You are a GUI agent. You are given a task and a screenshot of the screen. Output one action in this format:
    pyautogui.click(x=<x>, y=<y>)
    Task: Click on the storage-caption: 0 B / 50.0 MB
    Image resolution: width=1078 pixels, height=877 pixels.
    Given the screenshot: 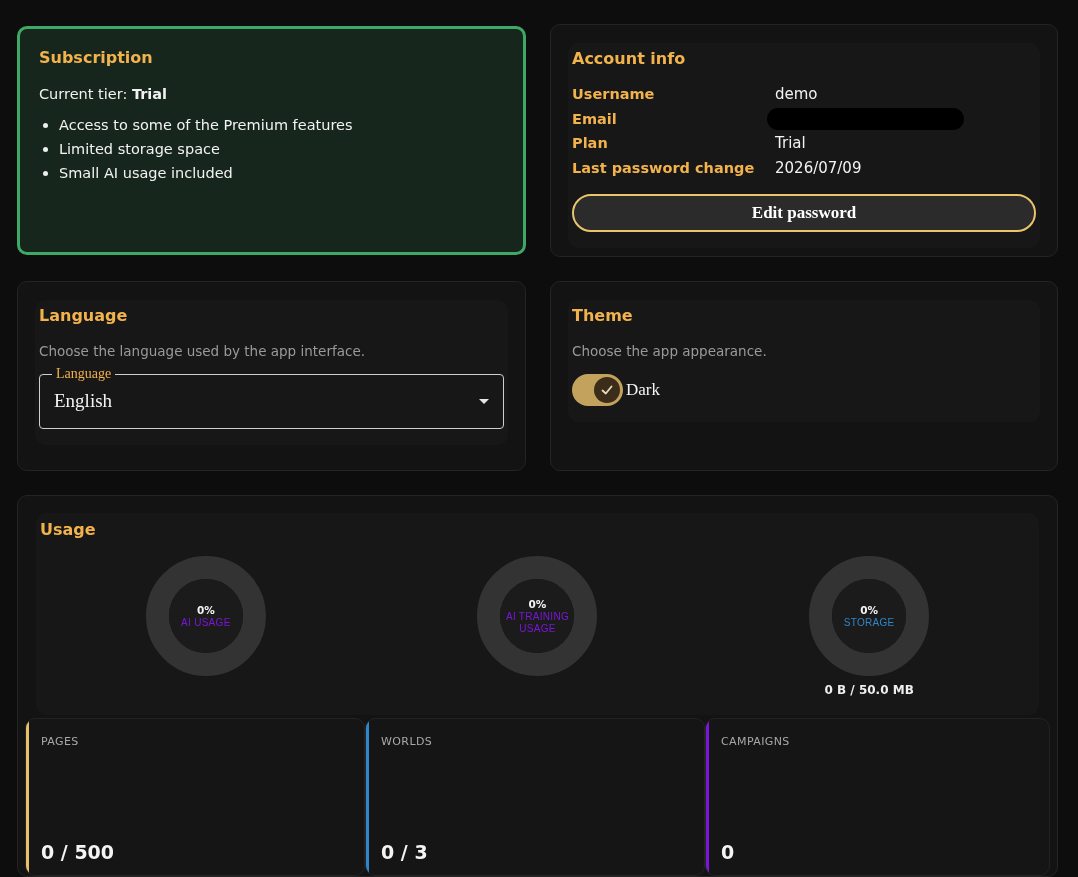 What is the action you would take?
    pyautogui.click(x=869, y=690)
    